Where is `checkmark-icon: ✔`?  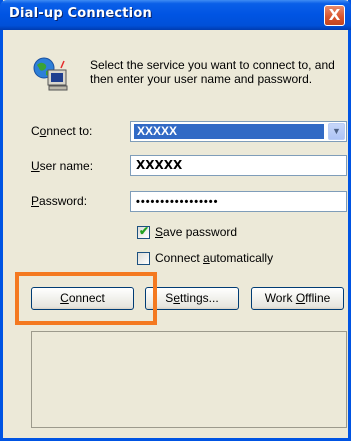 checkmark-icon: ✔ is located at coordinates (144, 231).